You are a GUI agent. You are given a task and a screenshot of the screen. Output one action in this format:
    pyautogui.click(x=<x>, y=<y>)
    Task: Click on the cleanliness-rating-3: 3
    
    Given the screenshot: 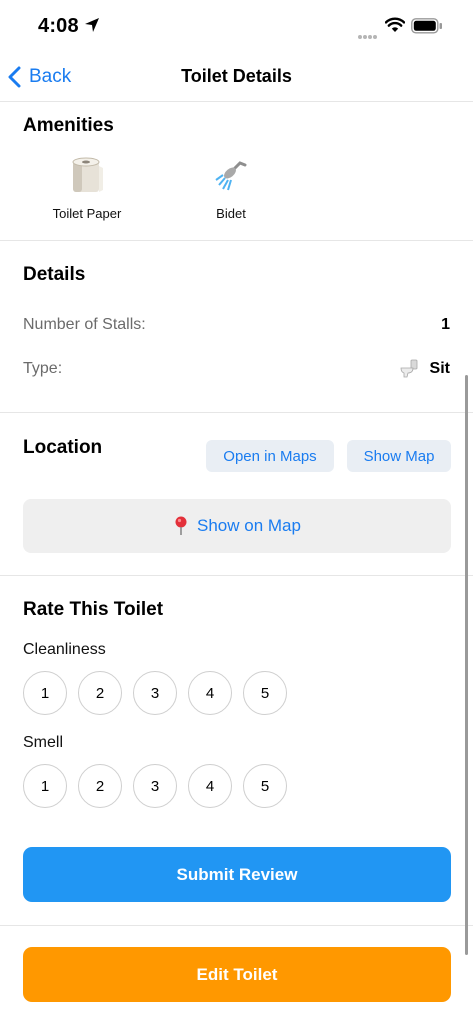 What is the action you would take?
    pyautogui.click(x=155, y=693)
    